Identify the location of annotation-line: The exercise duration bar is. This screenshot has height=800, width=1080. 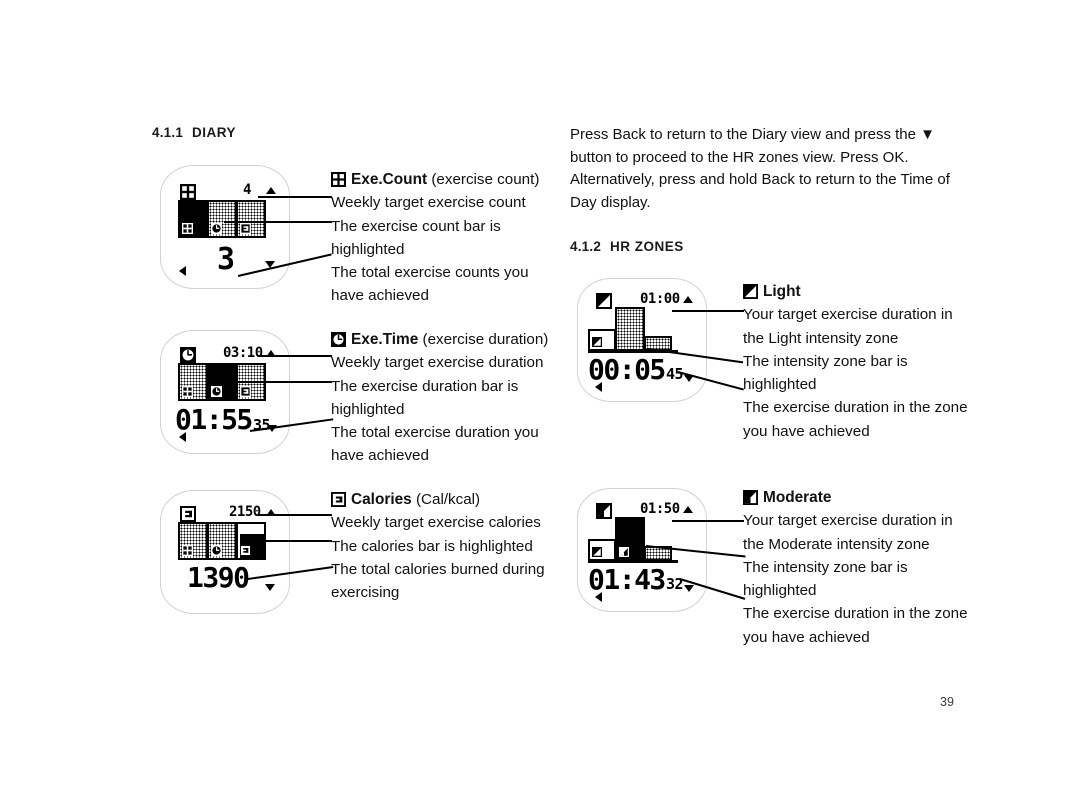
(425, 386).